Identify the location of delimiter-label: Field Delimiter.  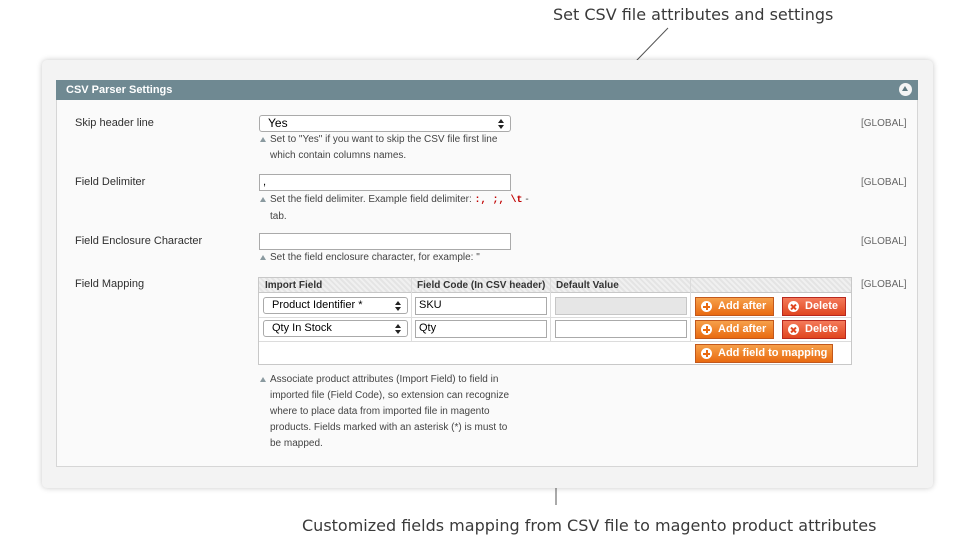
(110, 182).